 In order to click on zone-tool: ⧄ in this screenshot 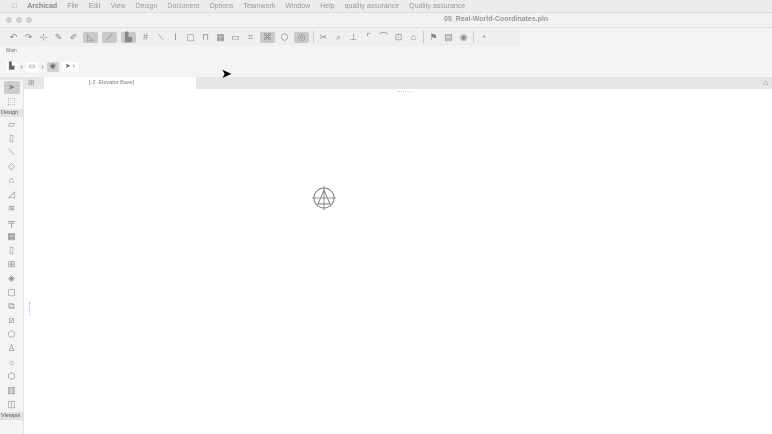, I will do `click(12, 320)`.